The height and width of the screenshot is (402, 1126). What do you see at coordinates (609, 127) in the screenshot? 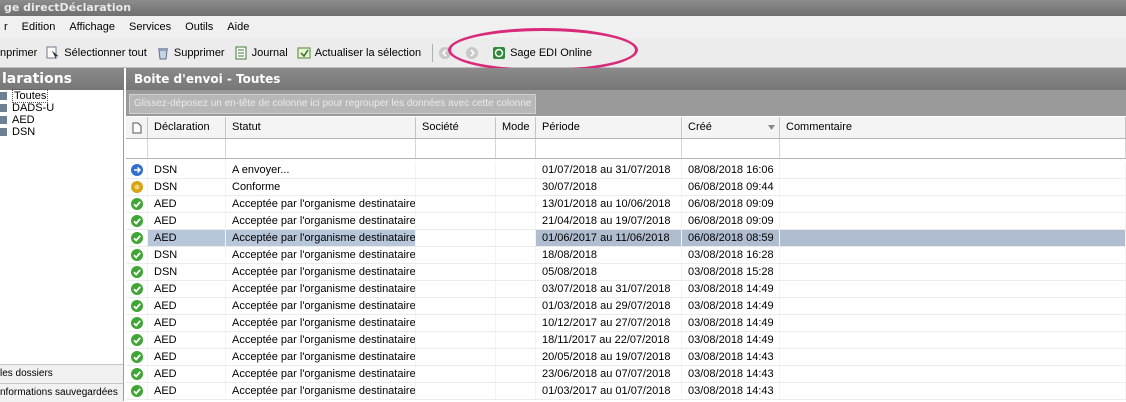
I see `column-header-periode: Période` at bounding box center [609, 127].